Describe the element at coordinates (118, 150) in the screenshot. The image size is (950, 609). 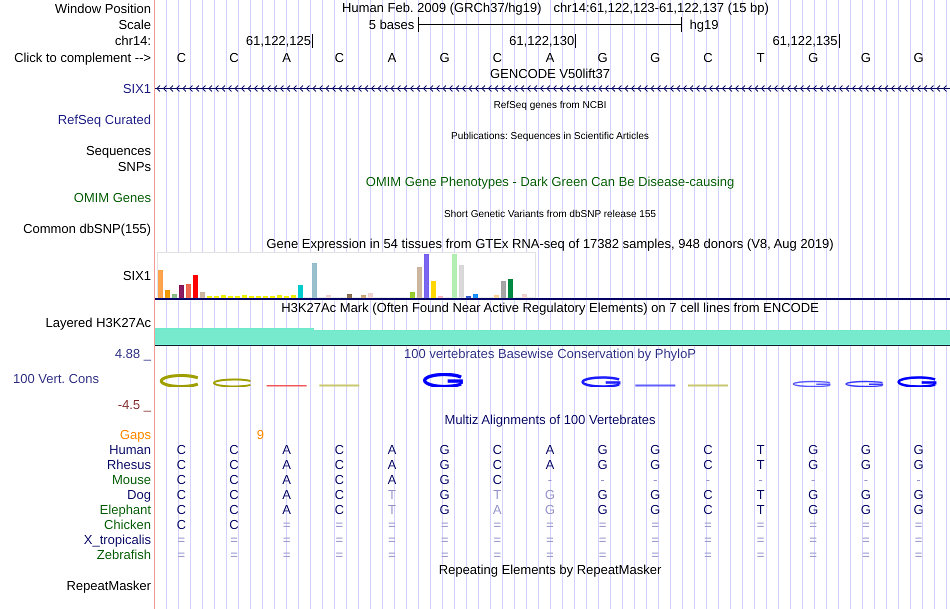
I see `track-label: Sequences` at that location.